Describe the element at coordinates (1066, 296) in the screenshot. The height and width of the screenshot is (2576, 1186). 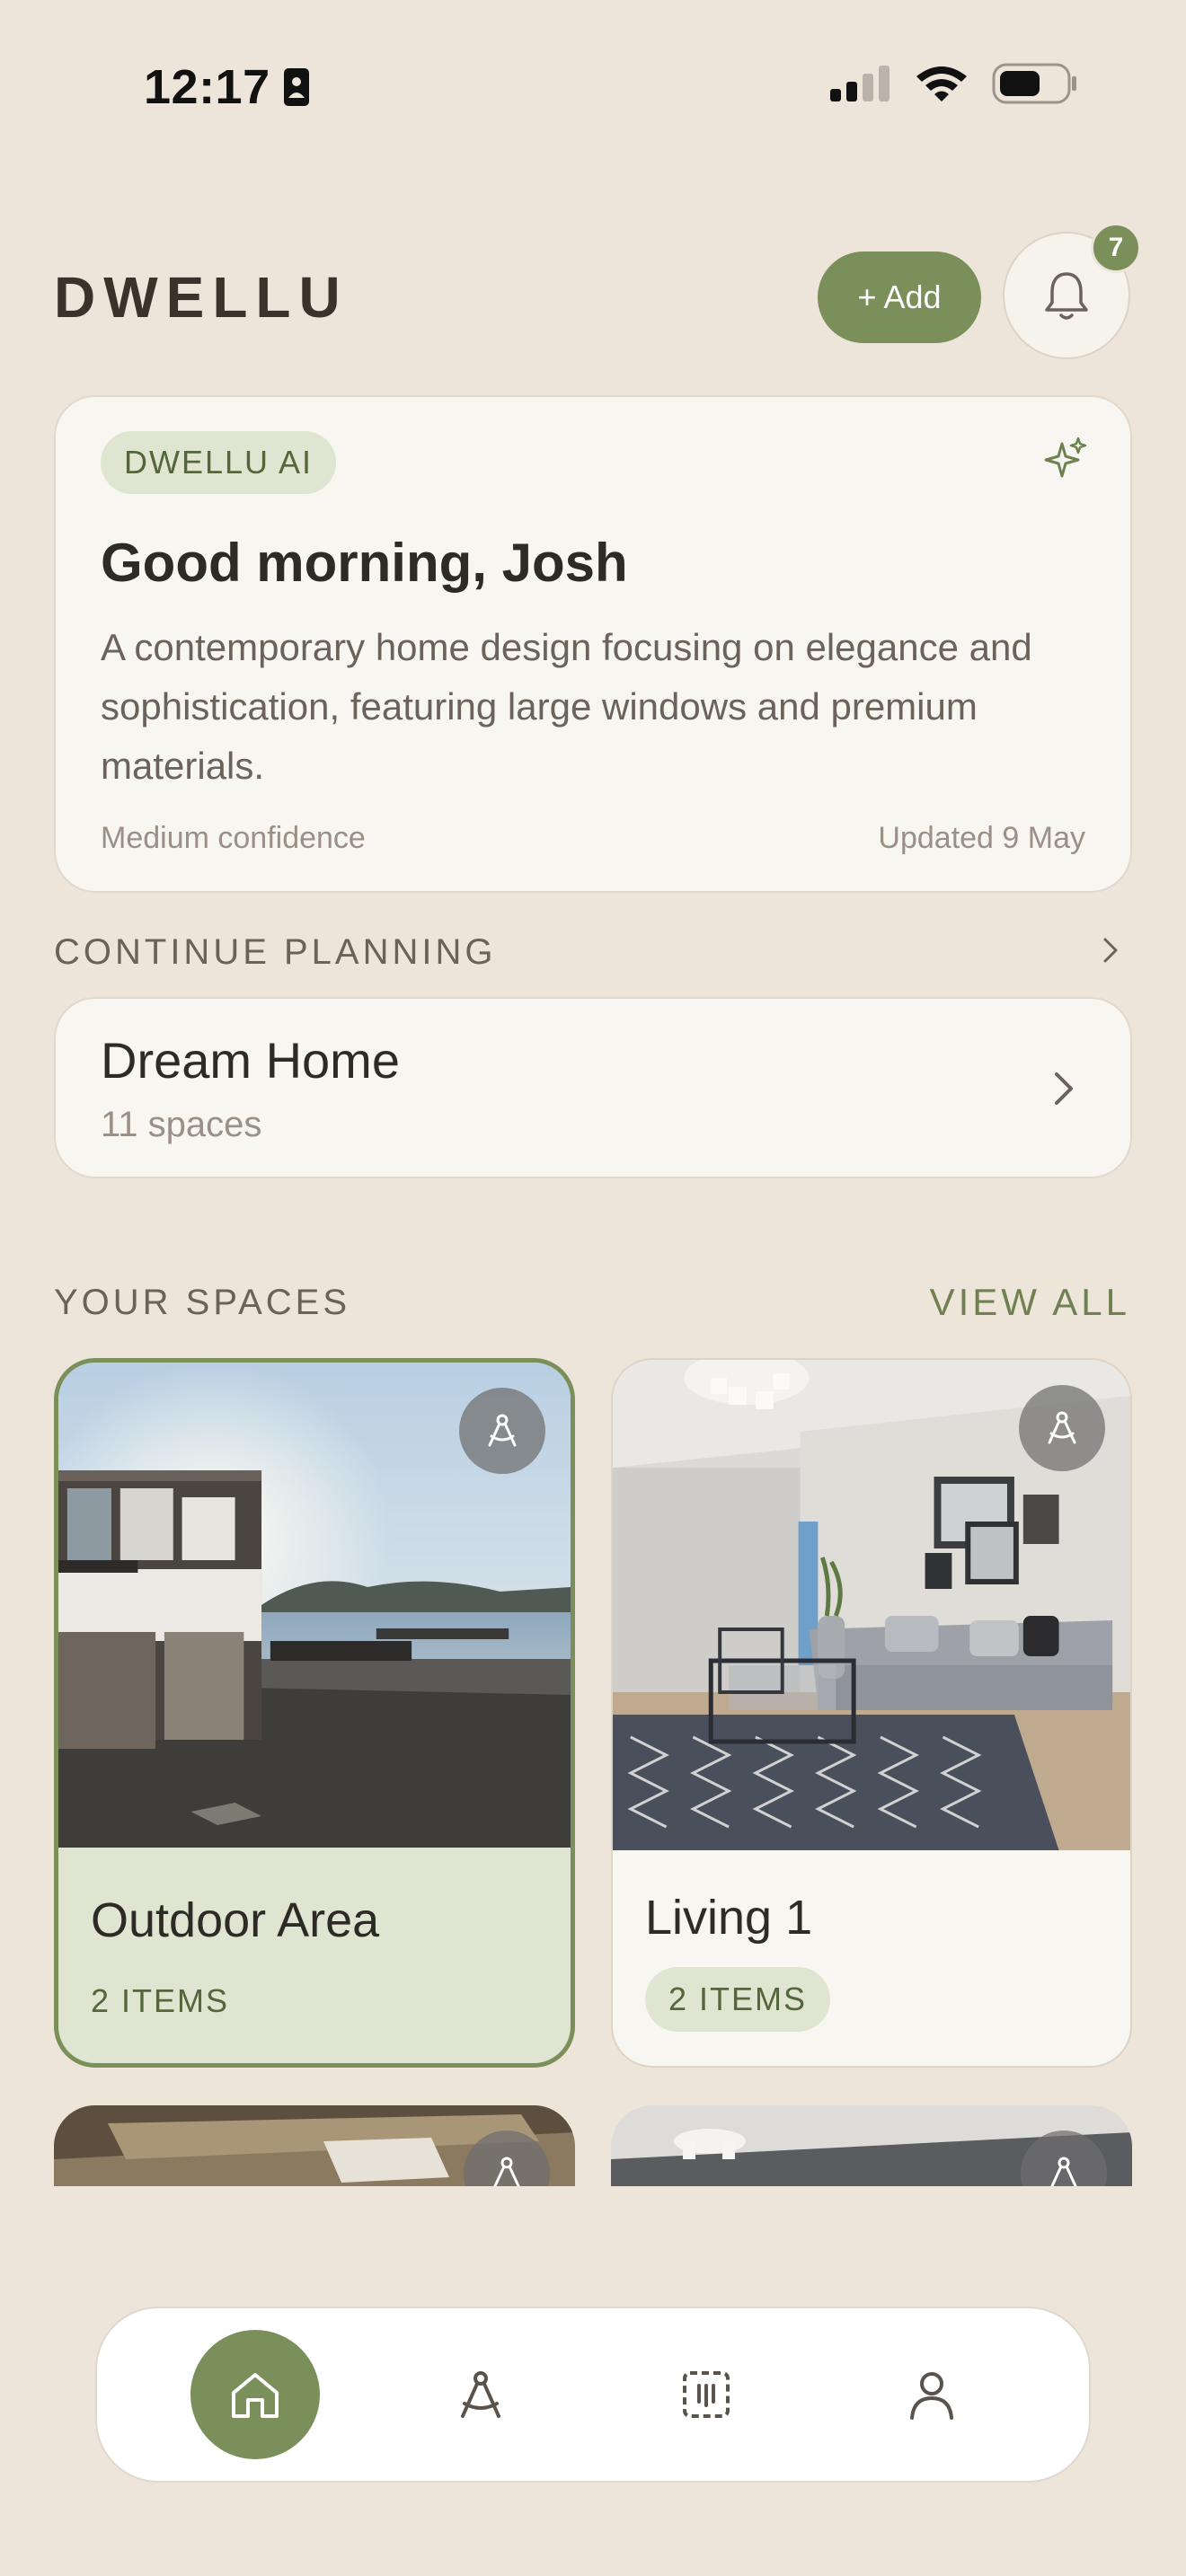
I see `bell-icon` at that location.